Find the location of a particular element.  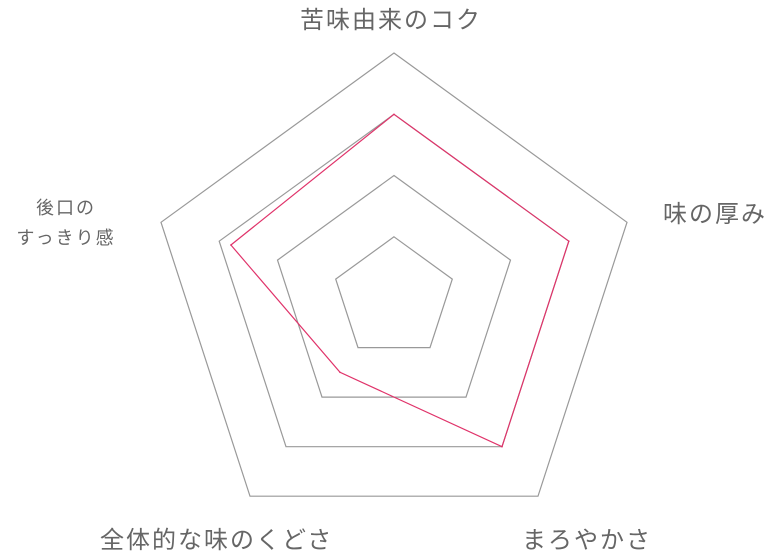

axis-label-aftertaste-line1: 後口の is located at coordinates (66, 208).